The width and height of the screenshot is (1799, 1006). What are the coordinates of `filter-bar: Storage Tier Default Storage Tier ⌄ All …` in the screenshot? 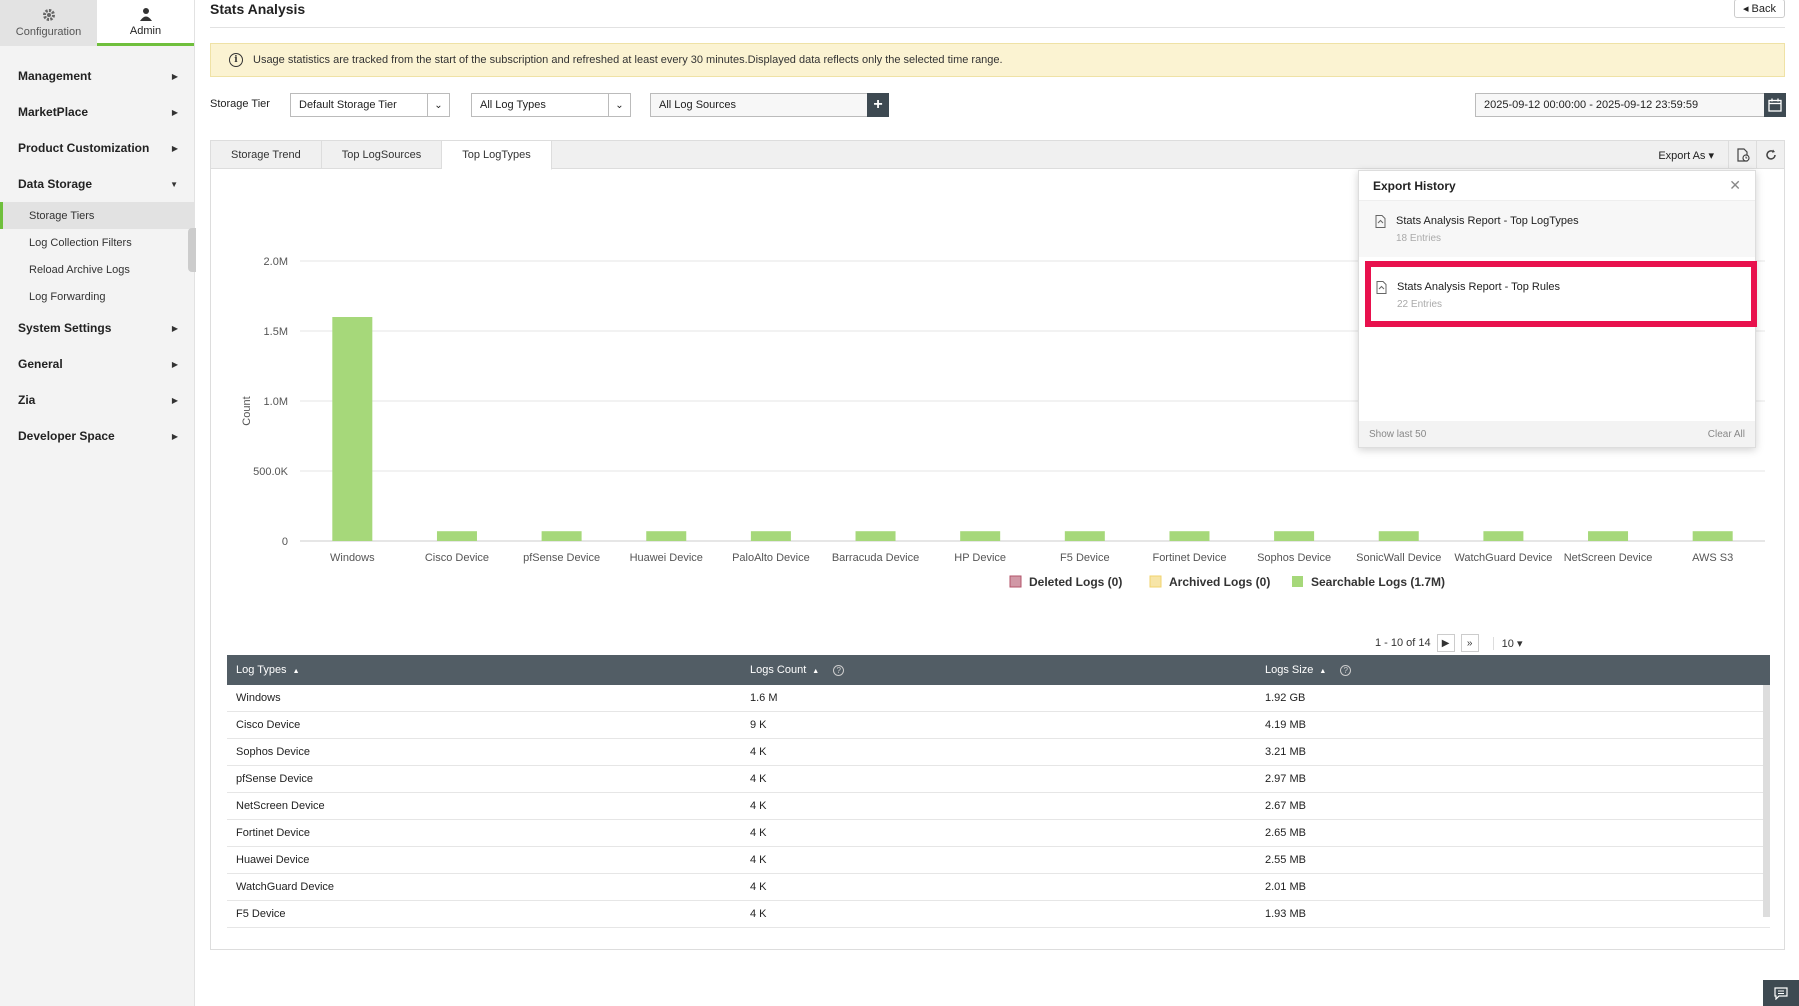 It's located at (998, 105).